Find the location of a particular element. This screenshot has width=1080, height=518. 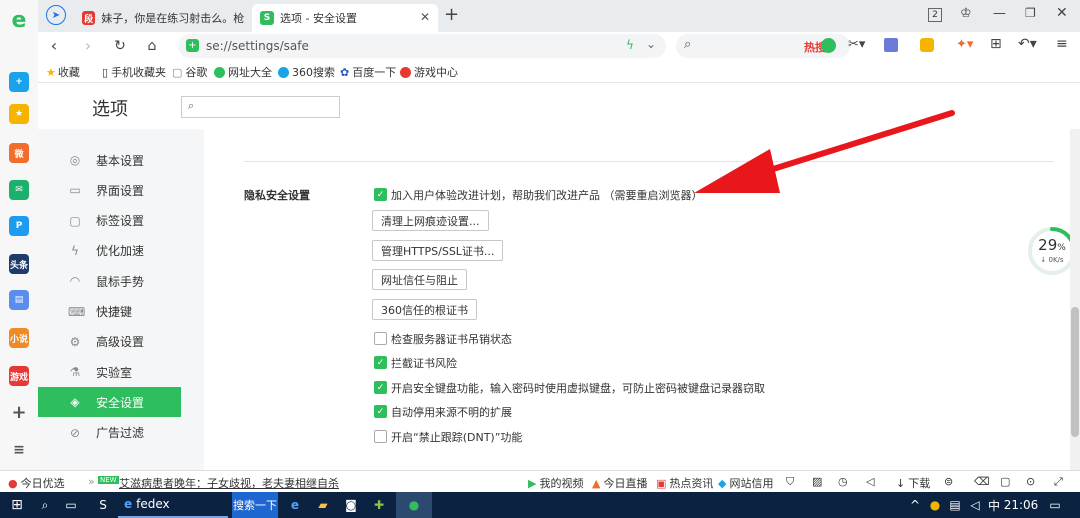

start-icon: ⊞ is located at coordinates (17, 505).